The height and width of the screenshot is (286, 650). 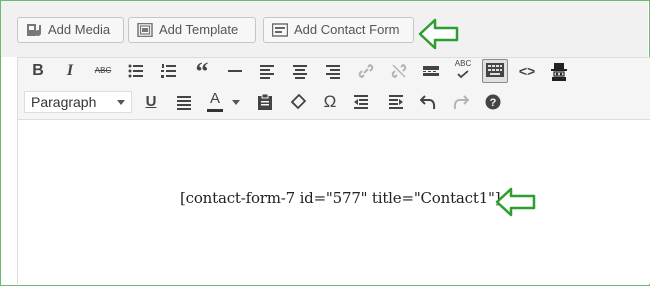 What do you see at coordinates (202, 72) in the screenshot?
I see `blockquote-button: “` at bounding box center [202, 72].